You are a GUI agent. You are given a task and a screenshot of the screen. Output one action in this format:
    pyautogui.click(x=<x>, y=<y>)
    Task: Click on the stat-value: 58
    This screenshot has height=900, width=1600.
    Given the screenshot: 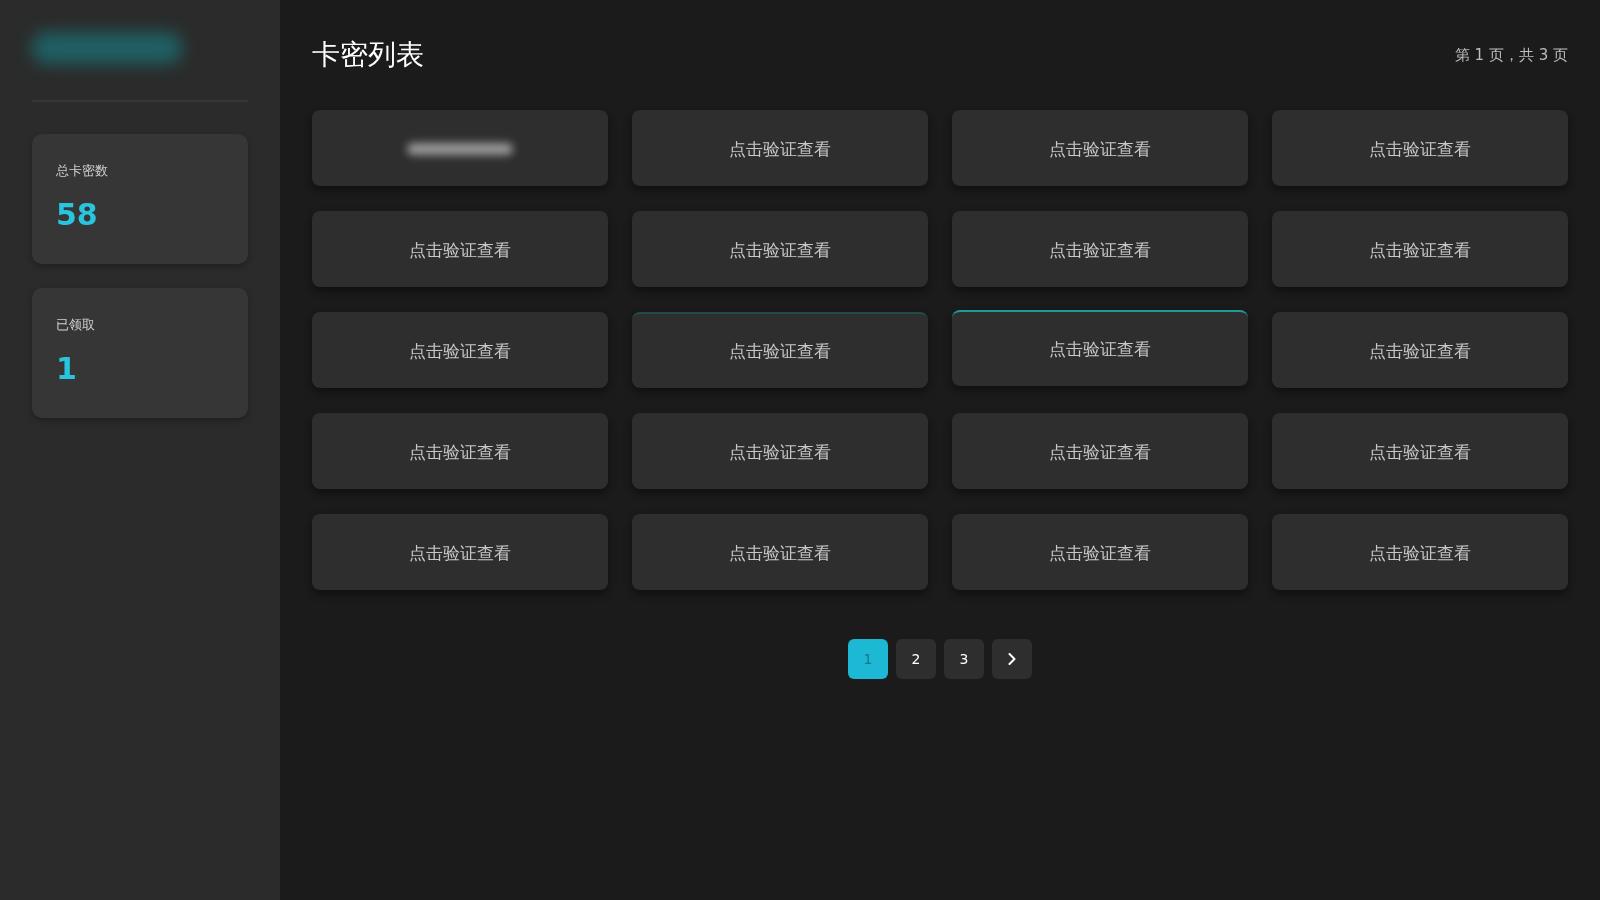 What is the action you would take?
    pyautogui.click(x=77, y=214)
    